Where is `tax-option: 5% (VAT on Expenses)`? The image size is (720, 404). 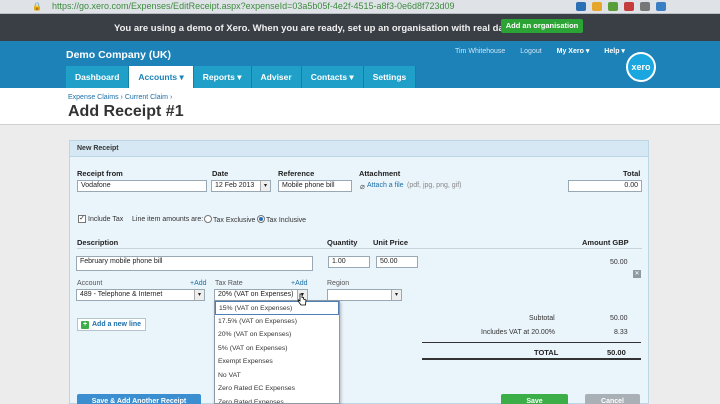
tax-option: 5% (VAT on Expenses) is located at coordinates (277, 349).